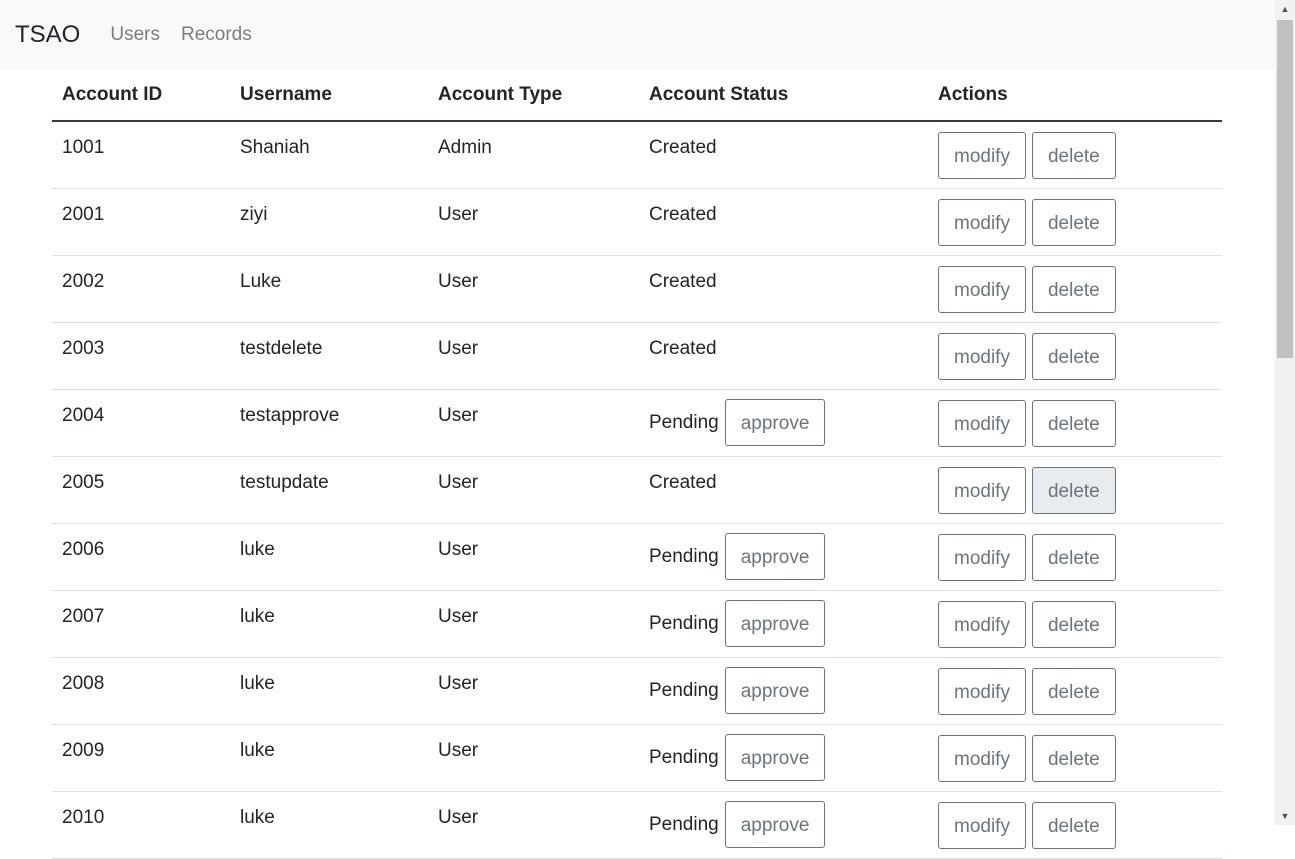  Describe the element at coordinates (275, 147) in the screenshot. I see `username: Shaniah` at that location.